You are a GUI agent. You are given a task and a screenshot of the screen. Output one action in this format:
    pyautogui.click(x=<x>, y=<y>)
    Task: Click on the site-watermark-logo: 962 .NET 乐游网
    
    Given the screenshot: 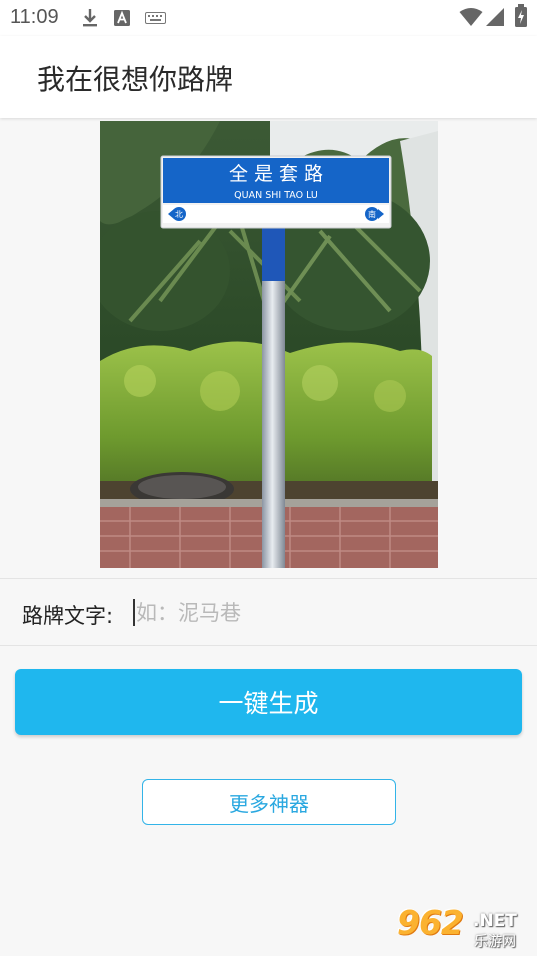 What is the action you would take?
    pyautogui.click(x=465, y=928)
    